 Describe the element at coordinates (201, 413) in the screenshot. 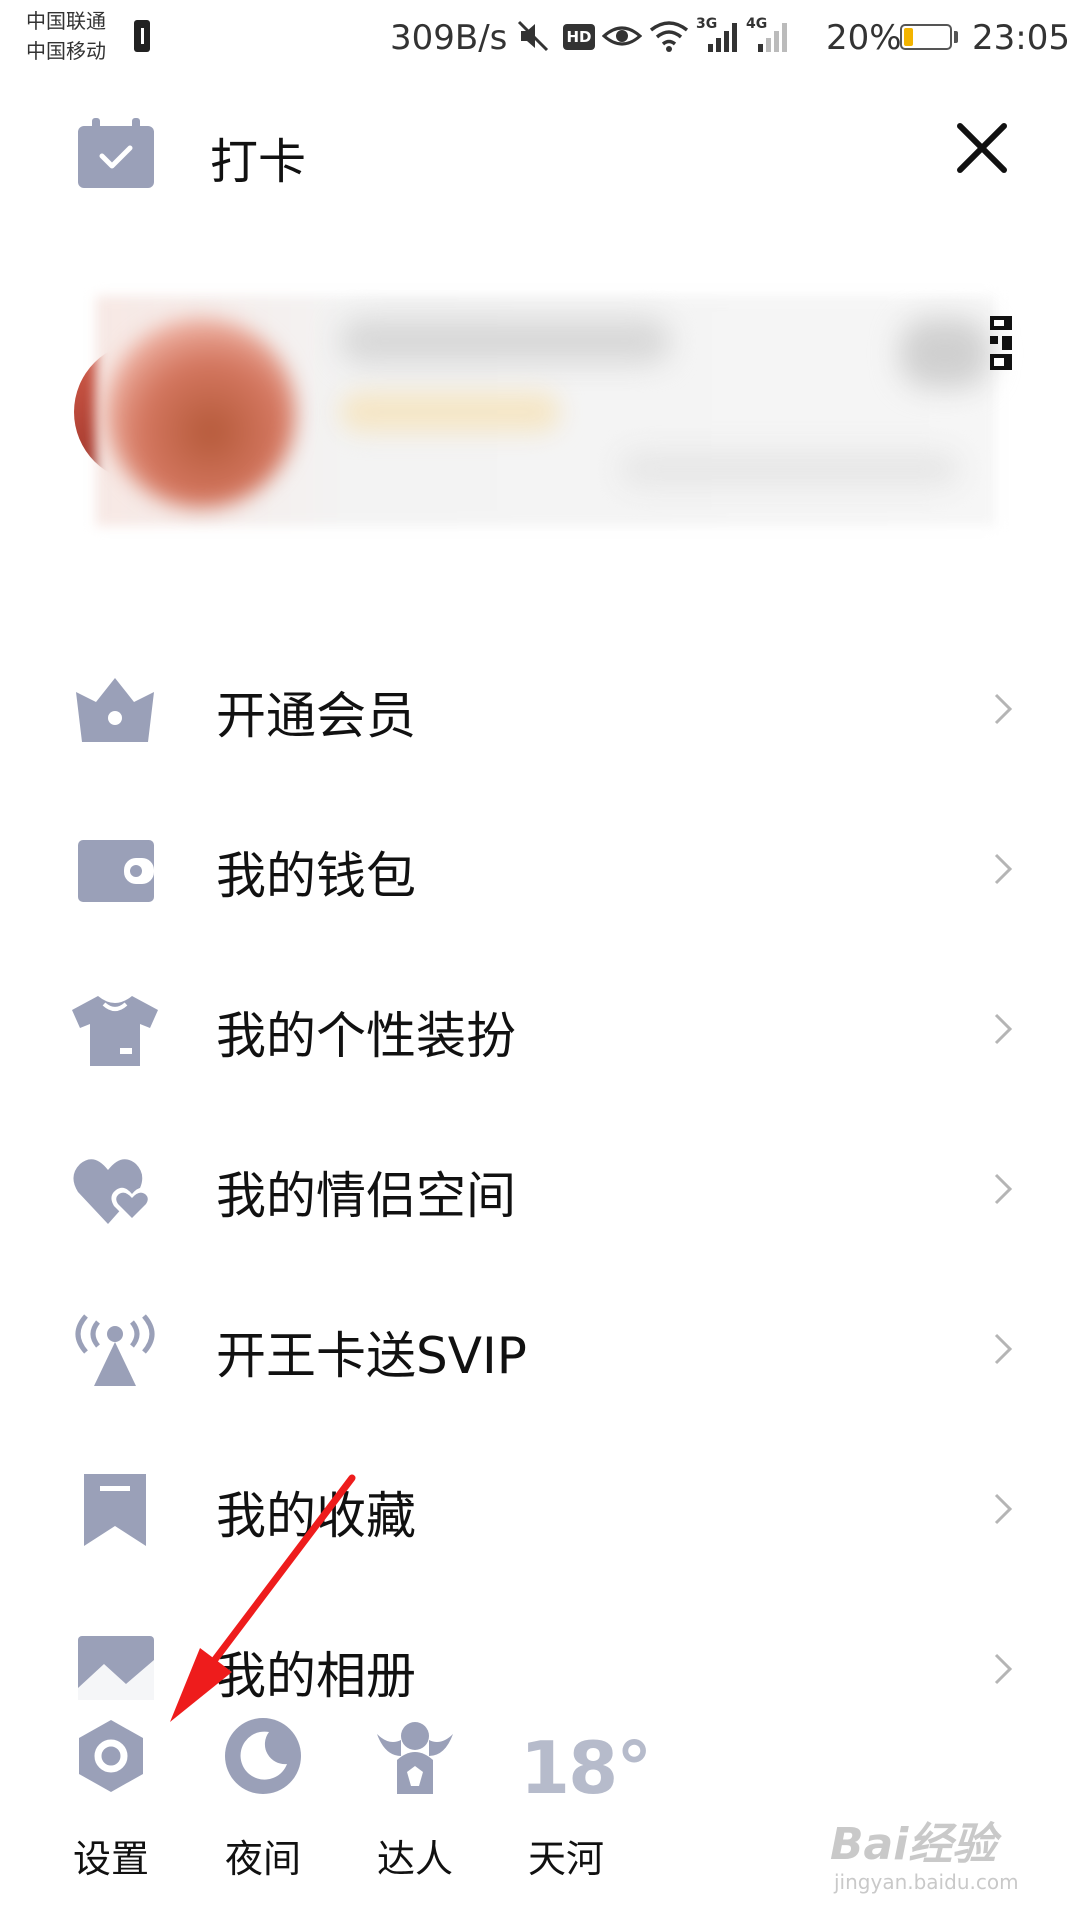

I see `blurred-avatar` at that location.